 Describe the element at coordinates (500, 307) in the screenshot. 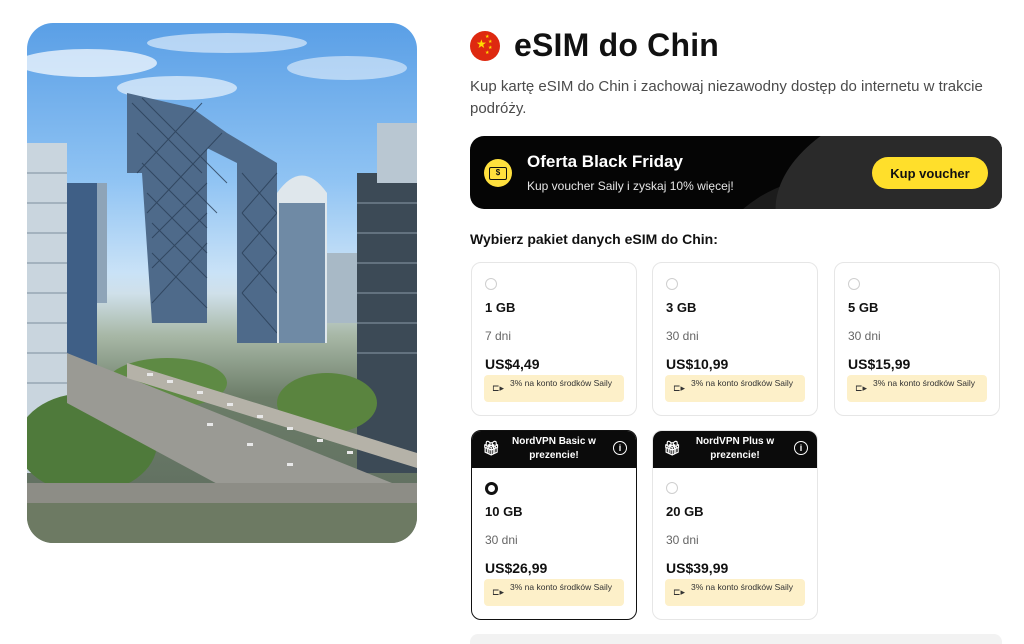

I see `plan-data-amount: 1 GB` at that location.